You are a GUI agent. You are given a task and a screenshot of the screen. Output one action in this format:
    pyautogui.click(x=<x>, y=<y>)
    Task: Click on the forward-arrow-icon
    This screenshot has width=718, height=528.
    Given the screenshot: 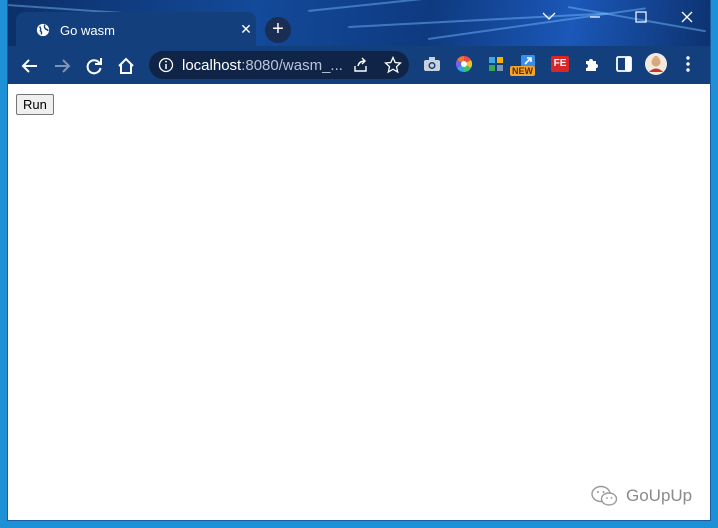 What is the action you would take?
    pyautogui.click(x=62, y=66)
    